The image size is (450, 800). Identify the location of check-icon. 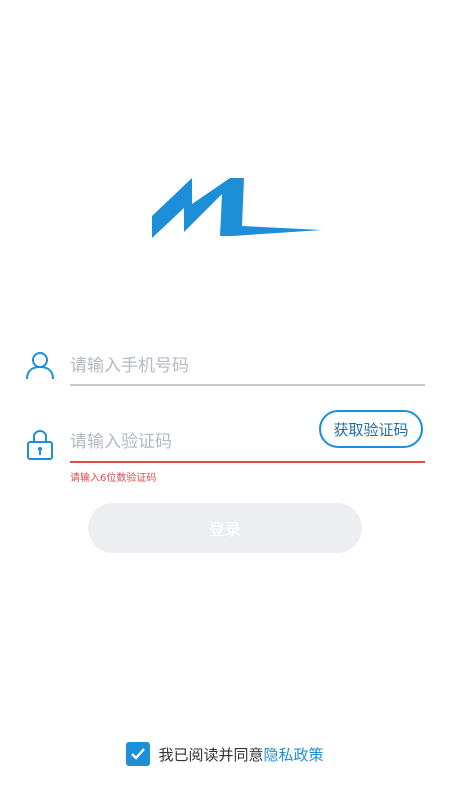
(138, 754).